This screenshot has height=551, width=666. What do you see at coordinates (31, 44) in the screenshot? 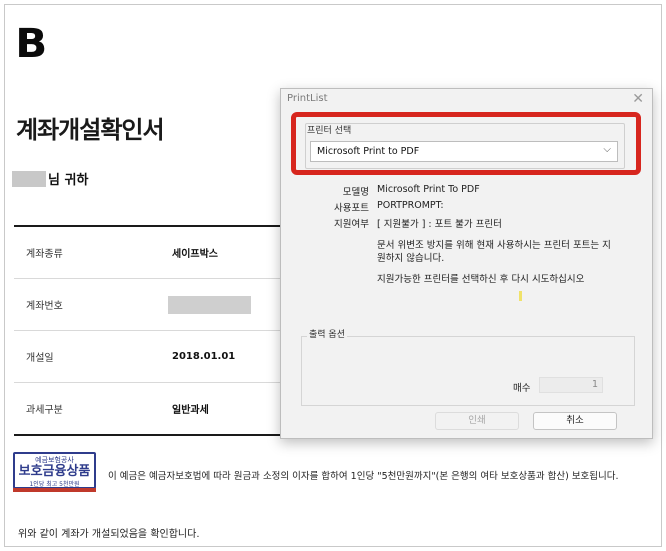
I see `bank-logo: B` at bounding box center [31, 44].